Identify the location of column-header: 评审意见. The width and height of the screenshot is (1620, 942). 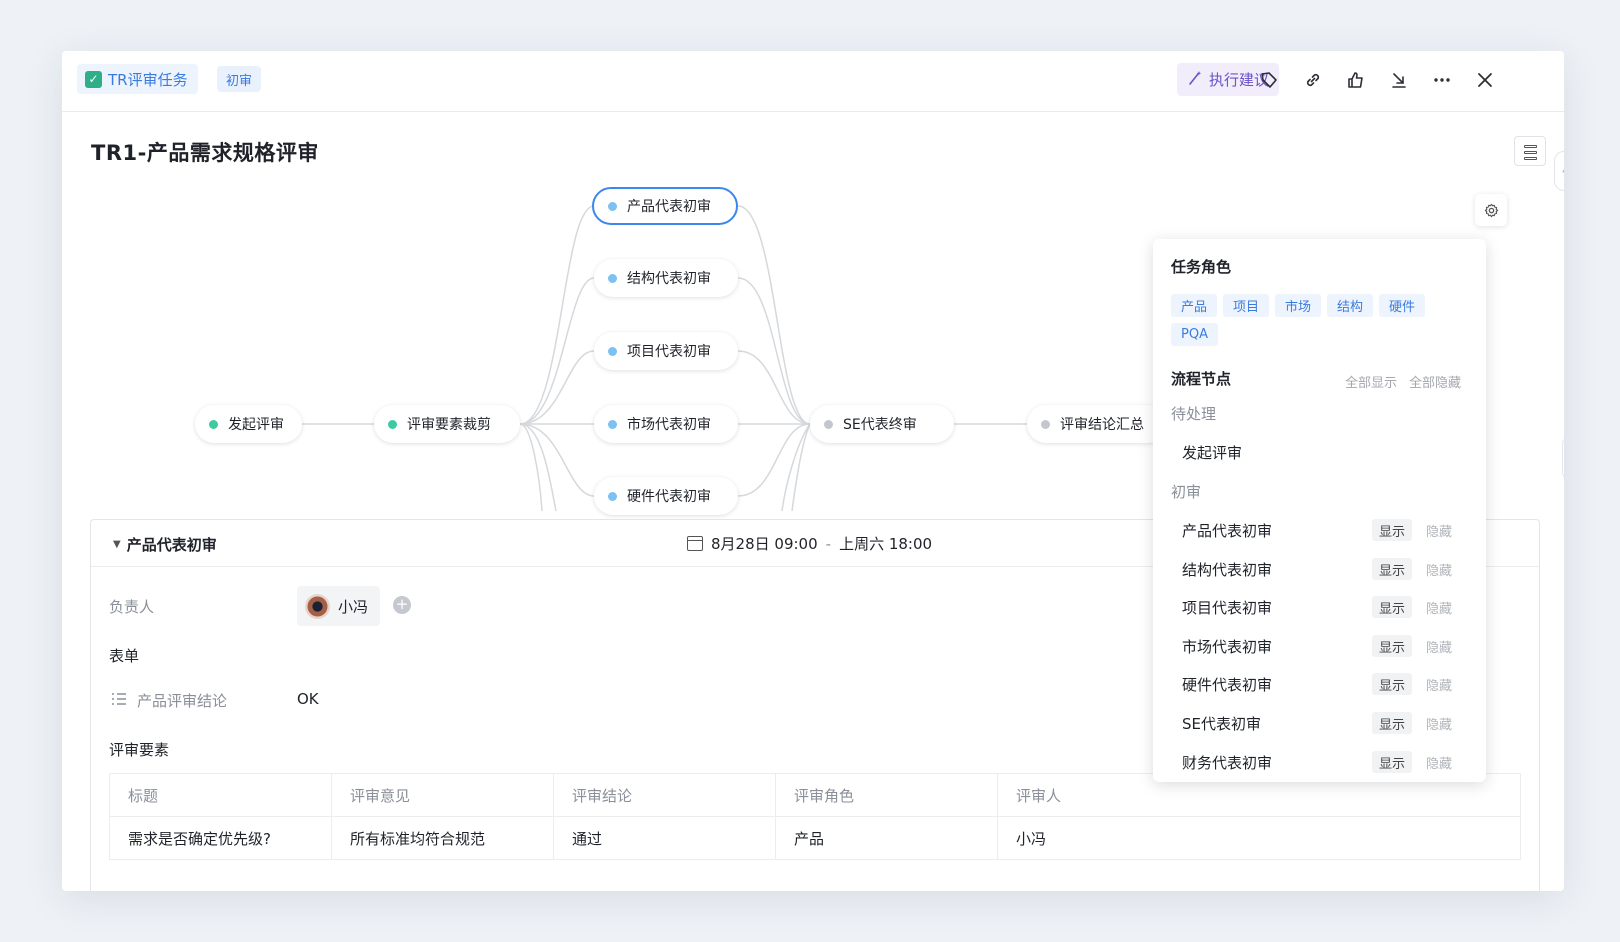
(443, 795).